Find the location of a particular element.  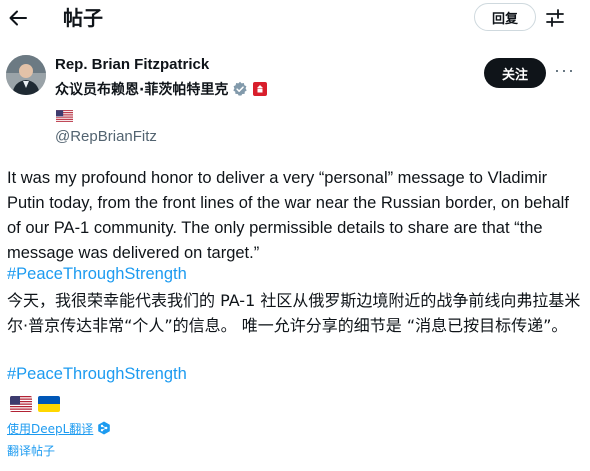

flag-emoji-row is located at coordinates (35, 404).